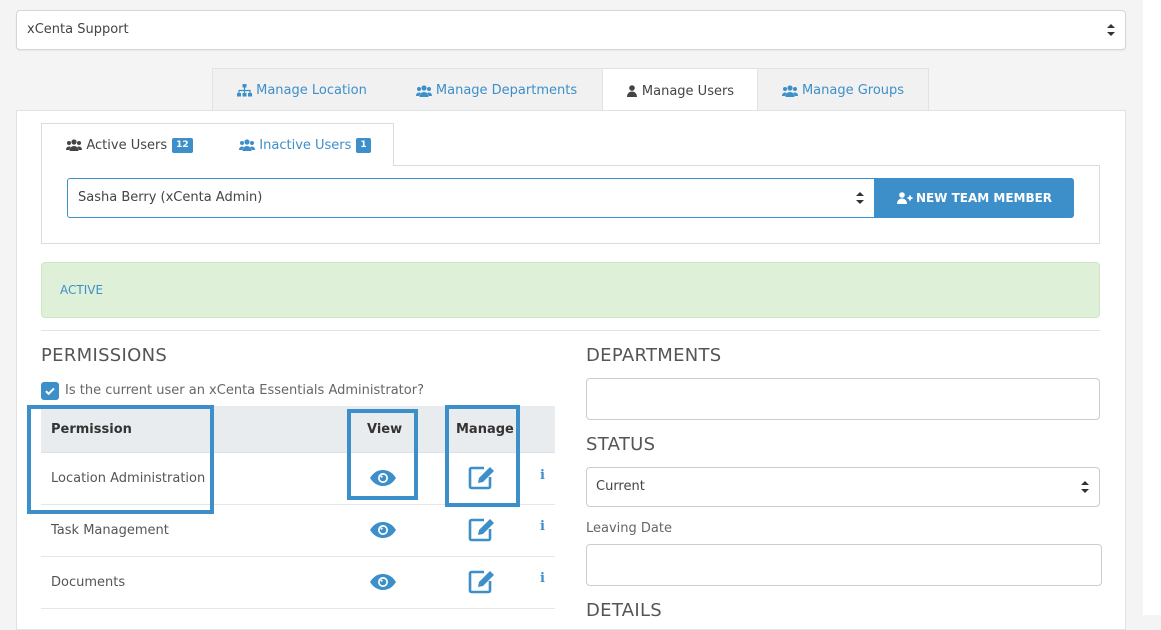 This screenshot has width=1161, height=630. Describe the element at coordinates (570, 330) in the screenshot. I see `divider` at that location.